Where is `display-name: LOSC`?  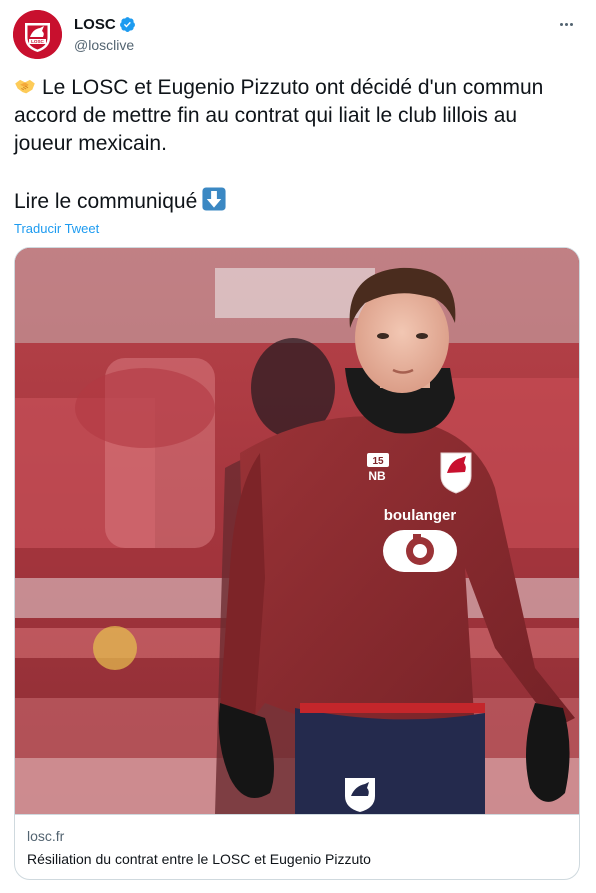 display-name: LOSC is located at coordinates (95, 24).